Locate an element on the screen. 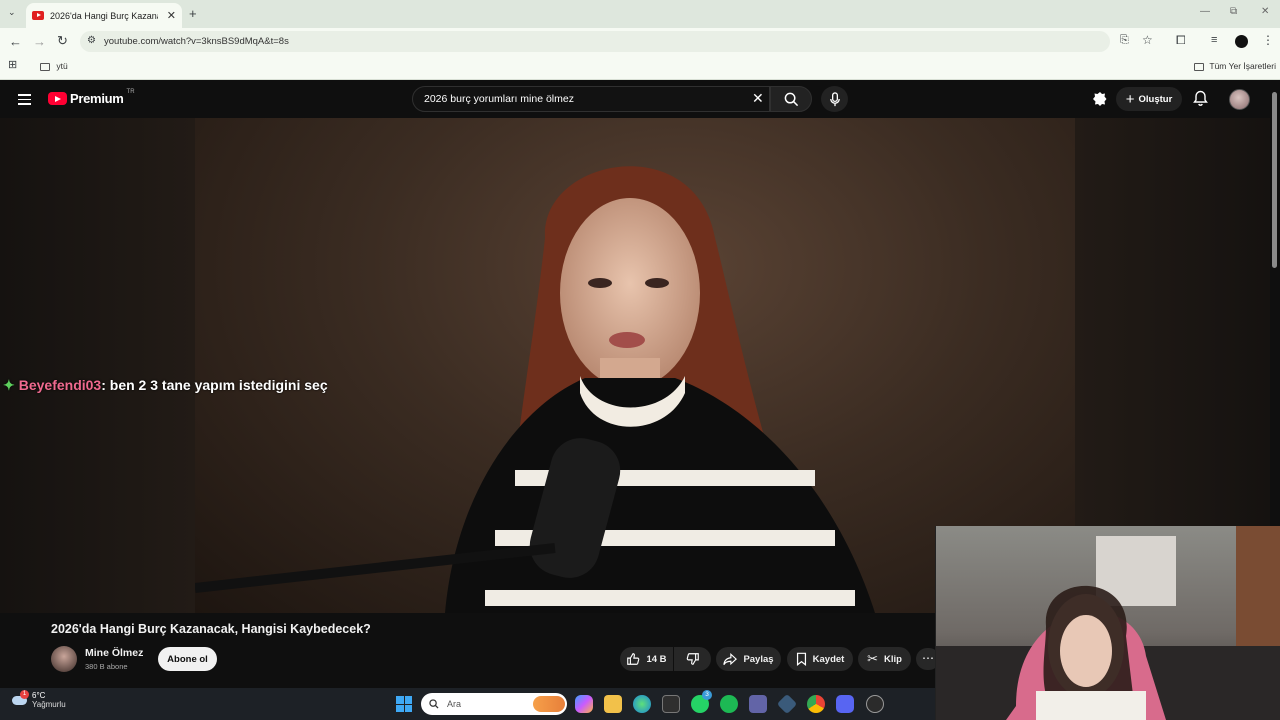 This screenshot has width=1280, height=720. all-bookmarks-button: Tüm Yer İşaretleri is located at coordinates (1235, 66).